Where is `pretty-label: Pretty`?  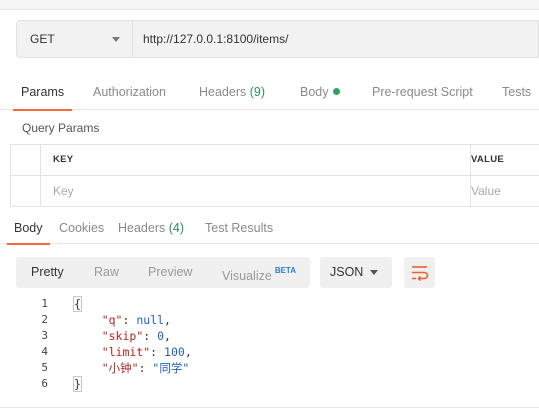
pretty-label: Pretty is located at coordinates (47, 272).